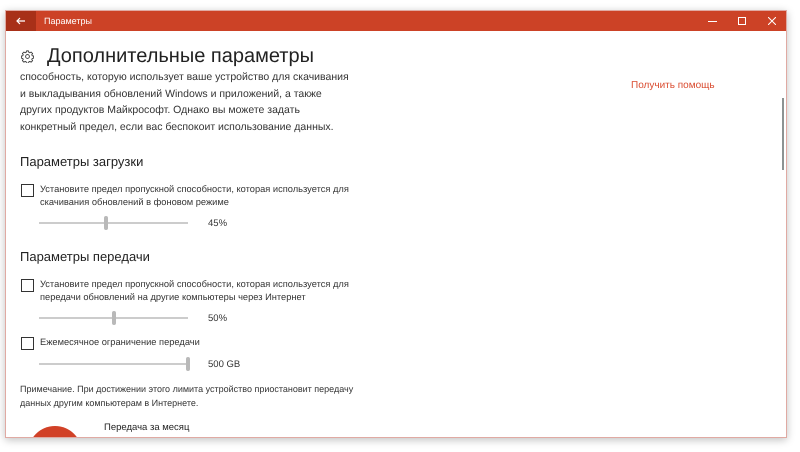 The height and width of the screenshot is (452, 800). I want to click on help-link: Получить помощь, so click(673, 85).